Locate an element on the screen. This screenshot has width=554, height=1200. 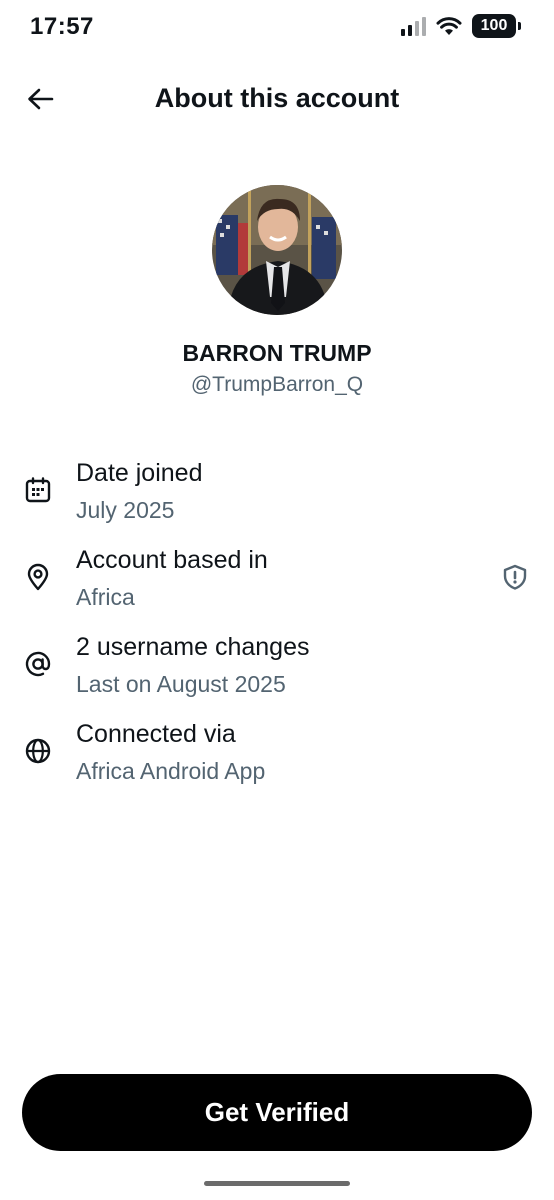
info-label: 2 username changes is located at coordinates (193, 647).